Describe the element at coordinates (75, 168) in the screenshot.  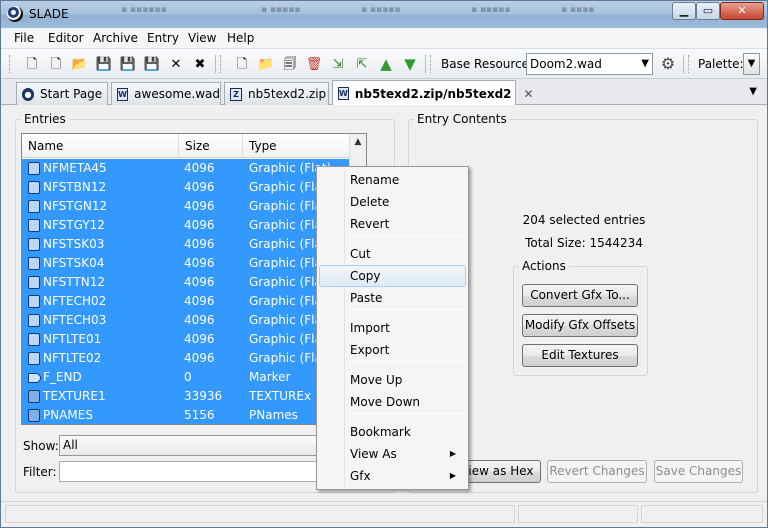
I see `entry-name: NFMETA45` at that location.